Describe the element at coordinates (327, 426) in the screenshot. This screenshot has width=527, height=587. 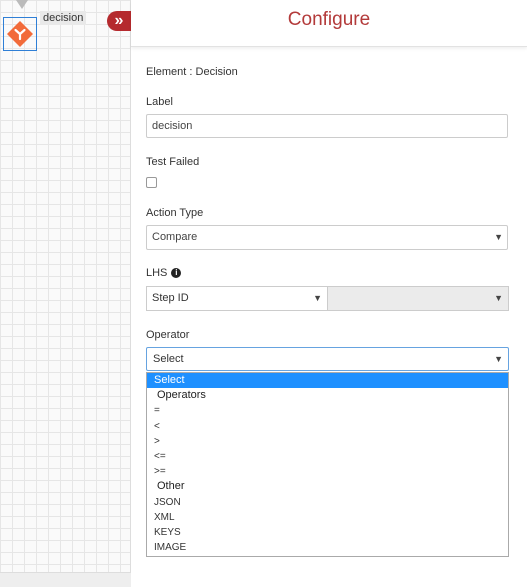
I see `dropdown-option-less-than: <` at that location.